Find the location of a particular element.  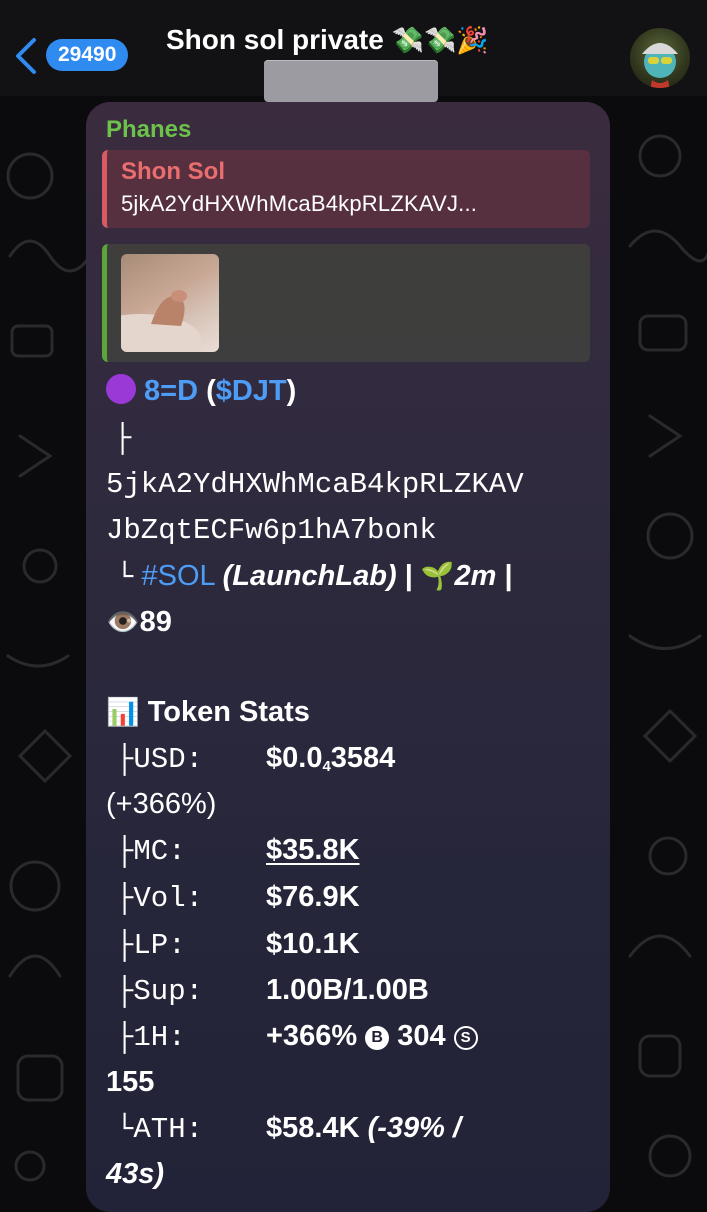

vol-value: $76.9K is located at coordinates (313, 897).